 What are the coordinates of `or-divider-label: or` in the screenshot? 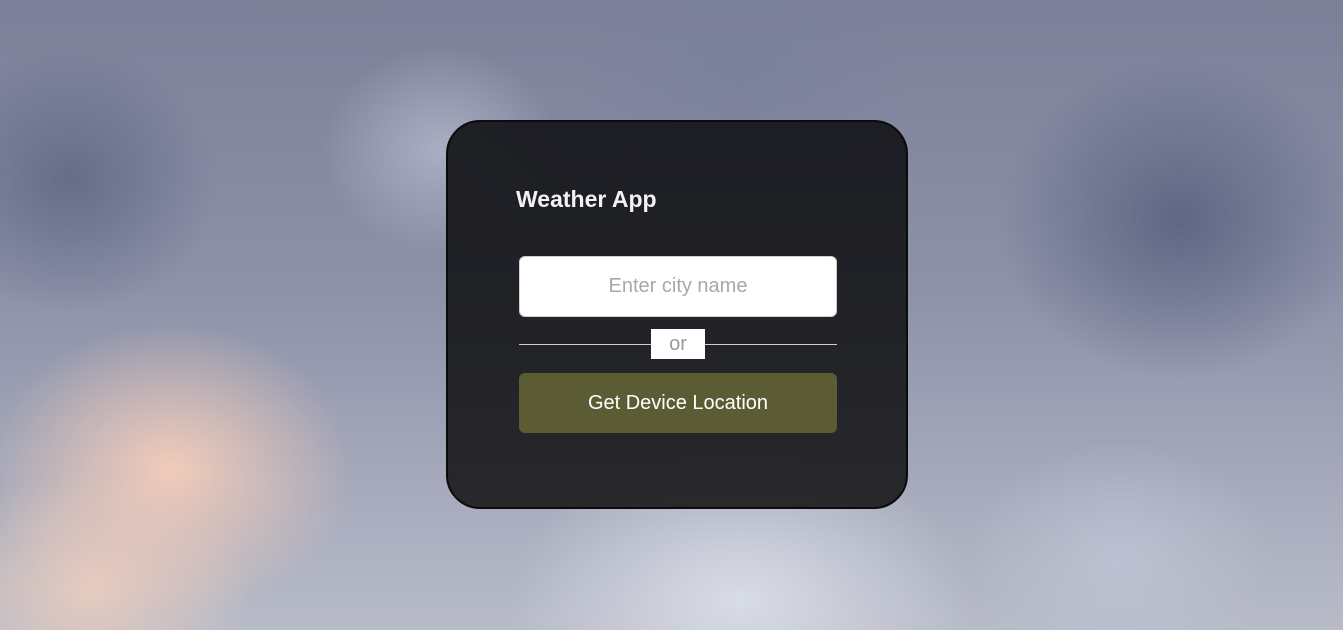 It's located at (678, 344).